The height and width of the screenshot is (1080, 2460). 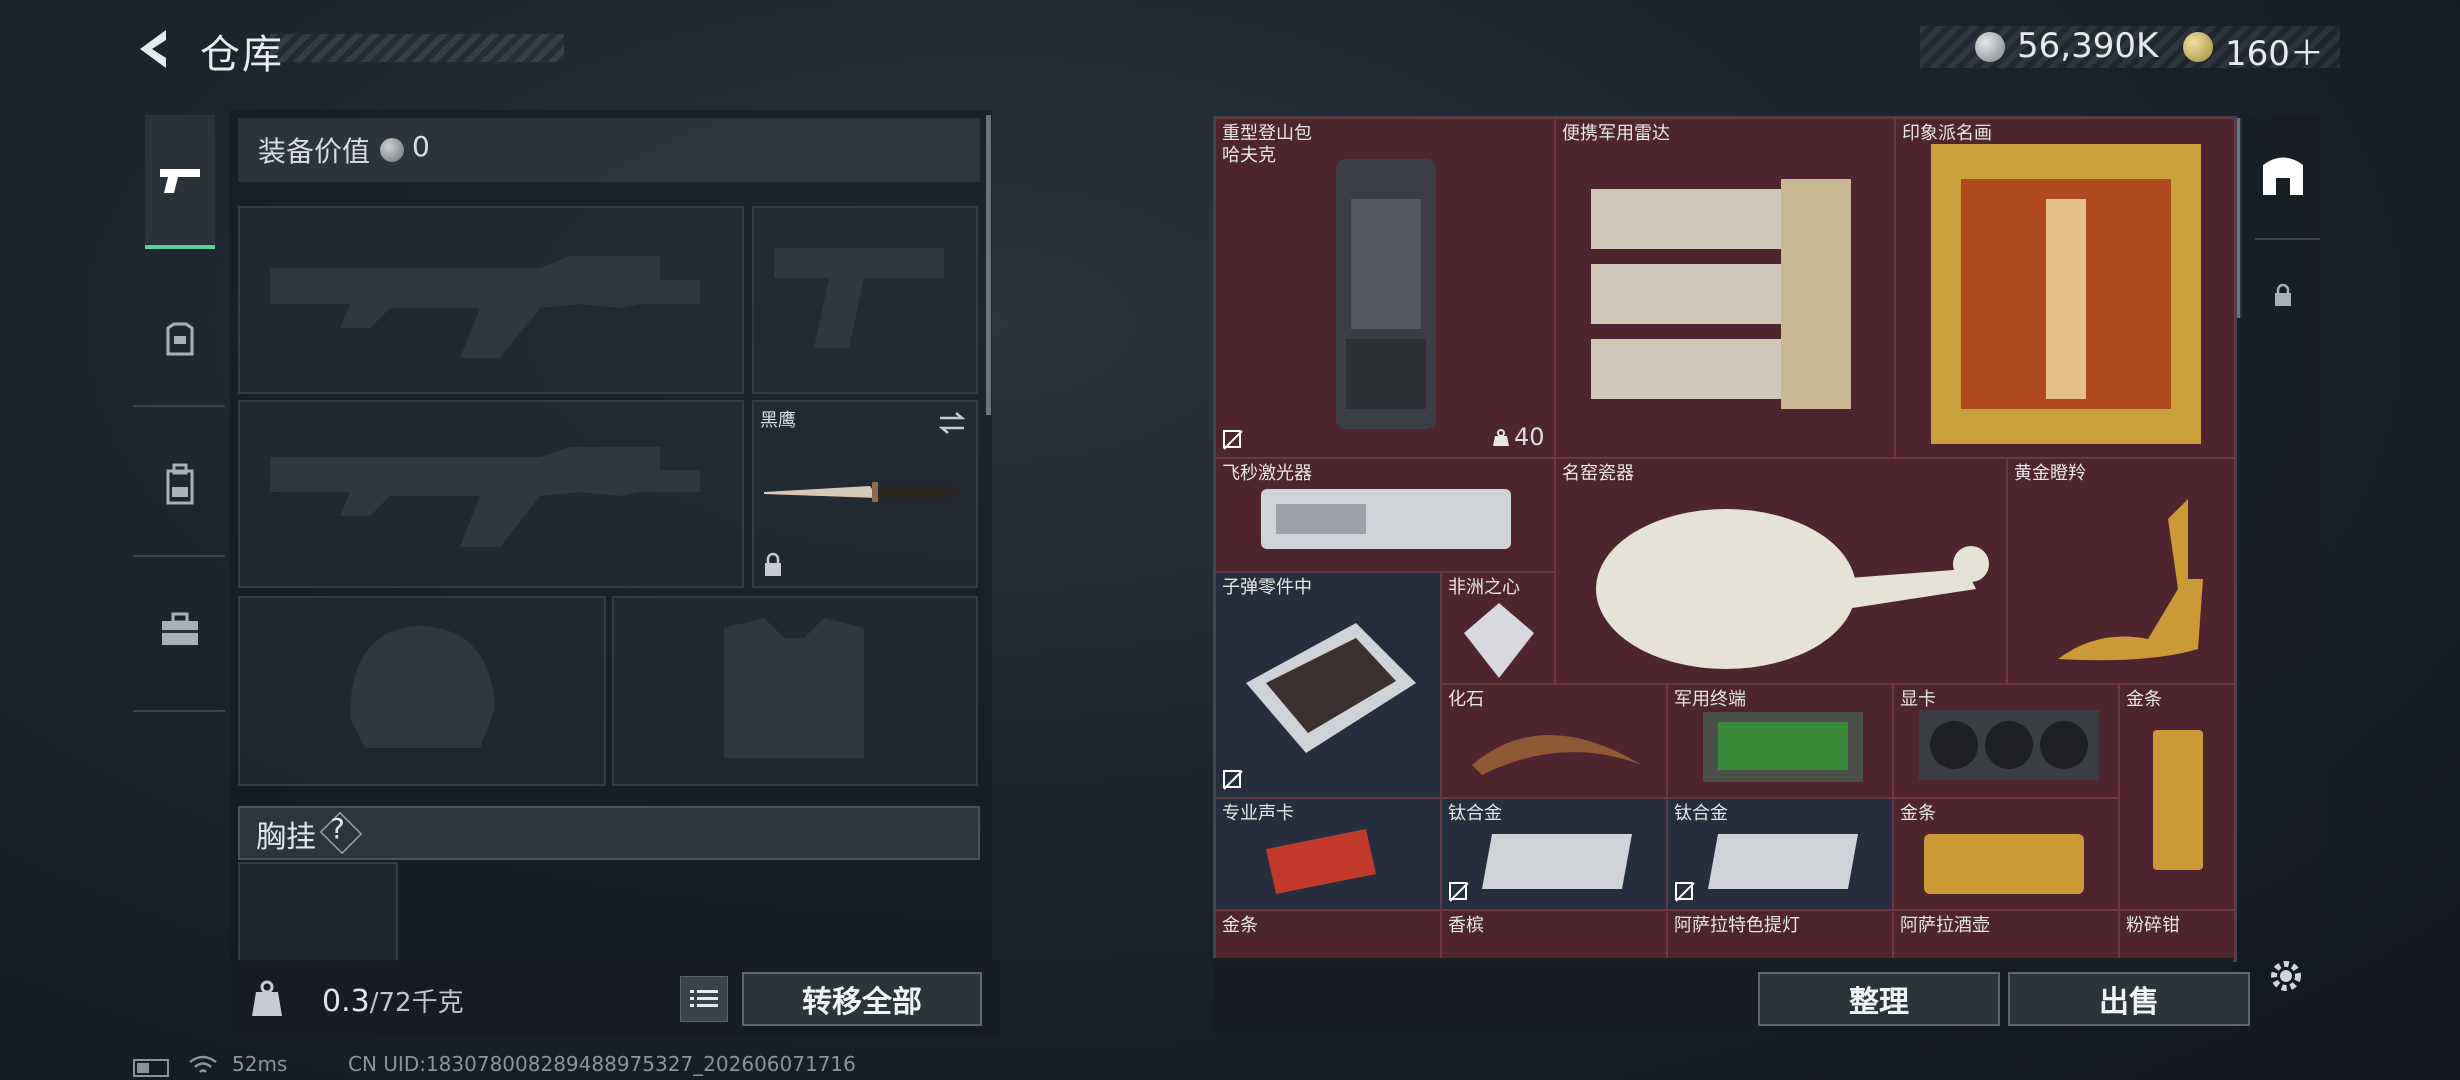 I want to click on weight-current: 0.3, so click(x=346, y=1001).